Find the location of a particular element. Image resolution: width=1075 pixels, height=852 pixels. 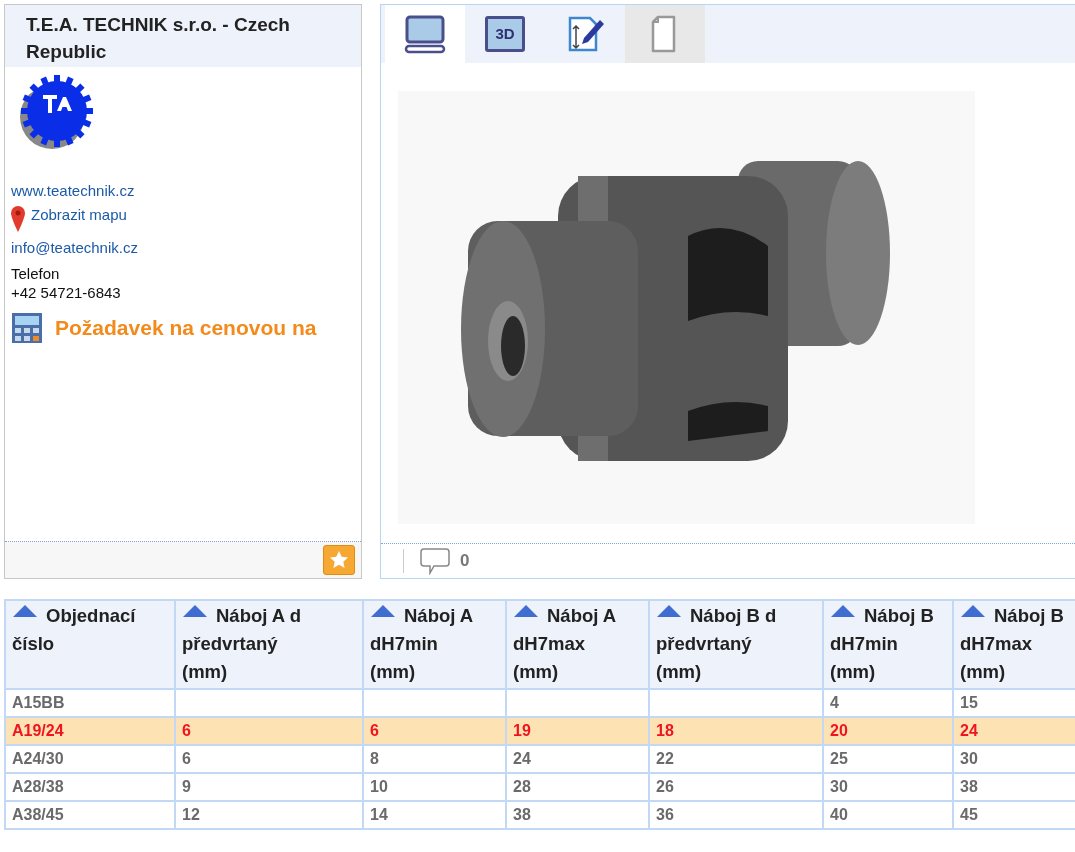

table-cell: A38/45 is located at coordinates (38, 814).